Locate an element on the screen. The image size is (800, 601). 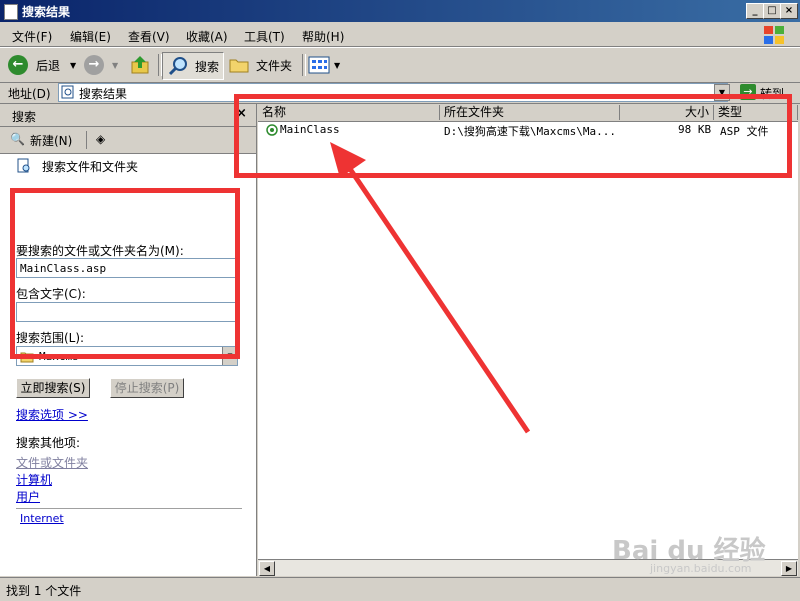
back-button: ← 后退 ▼ is located at coordinates (42, 65).